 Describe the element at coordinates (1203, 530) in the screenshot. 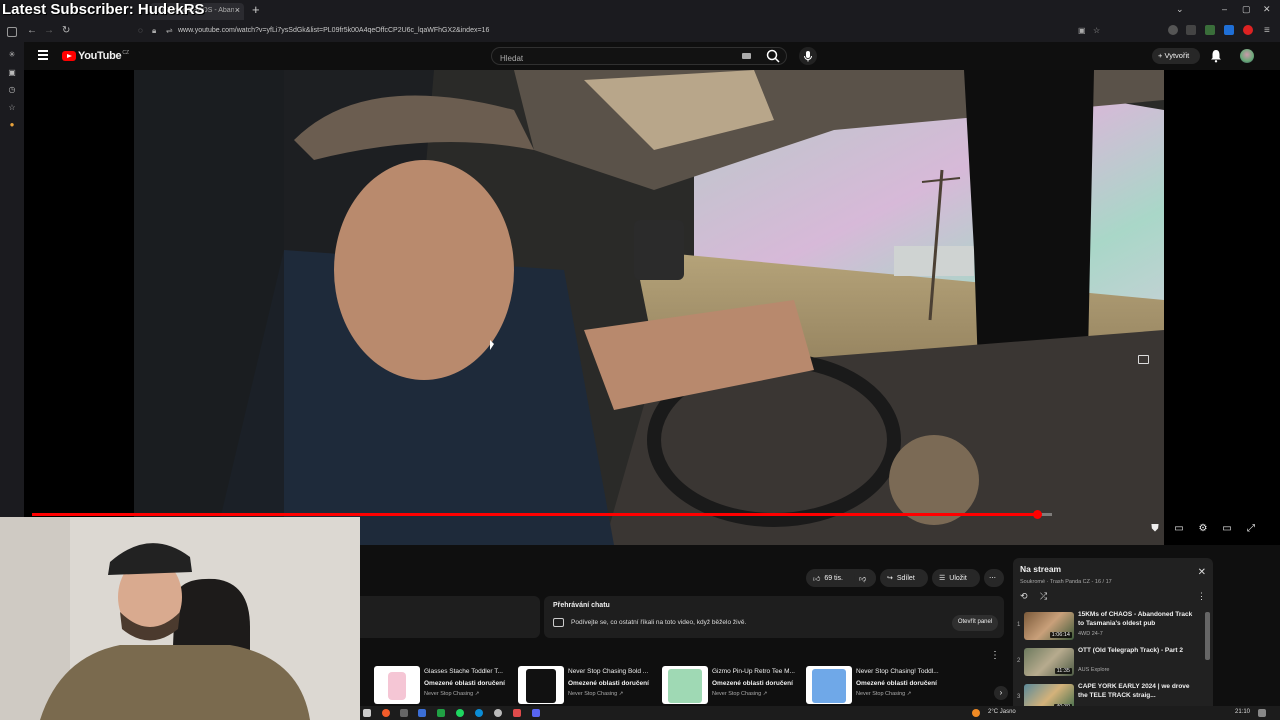

I see `settings-gear-icon: ⚙` at that location.